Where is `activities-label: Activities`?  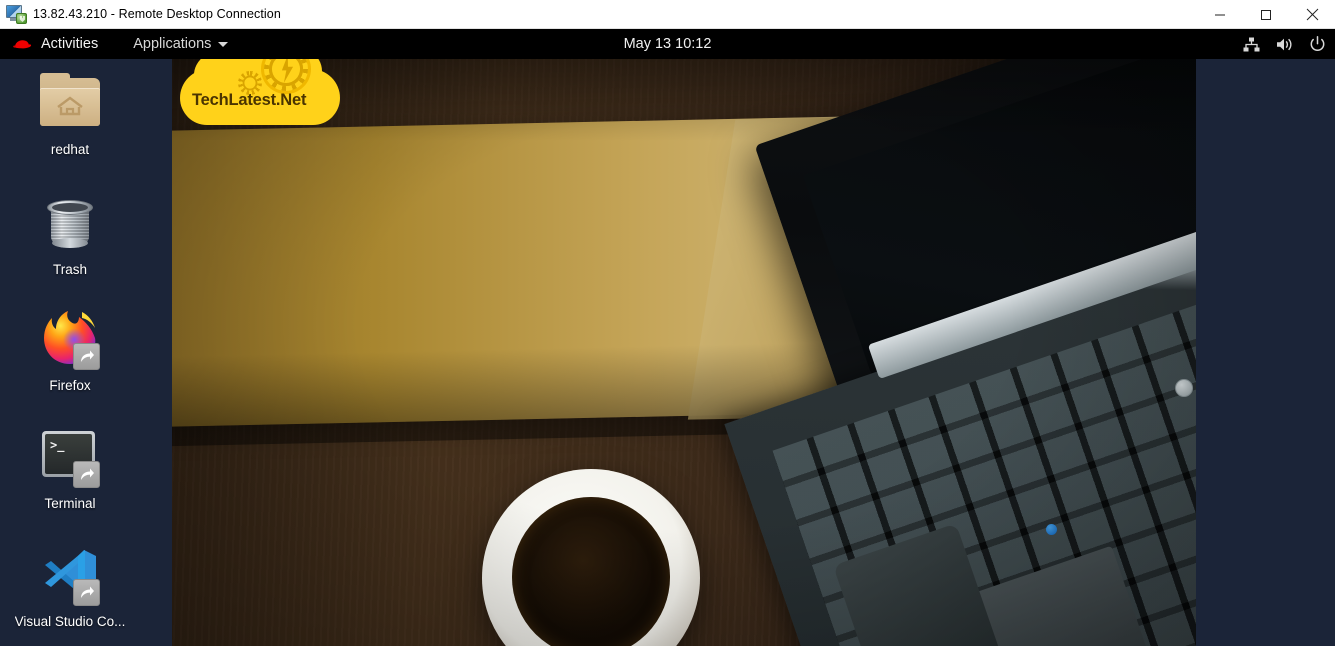 activities-label: Activities is located at coordinates (70, 44).